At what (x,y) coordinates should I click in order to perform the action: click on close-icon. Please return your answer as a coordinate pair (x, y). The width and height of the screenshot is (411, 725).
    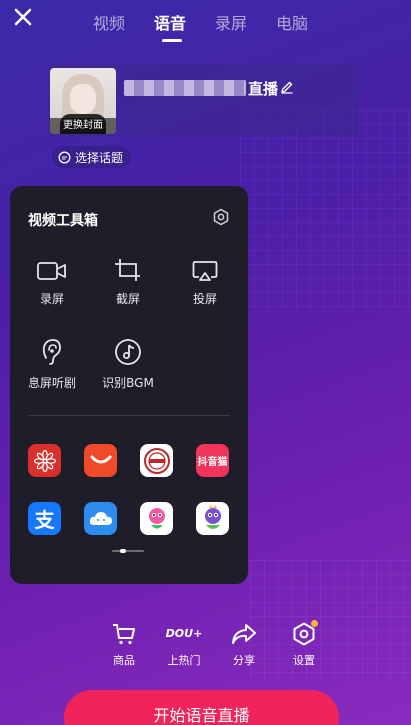
    Looking at the image, I should click on (23, 17).